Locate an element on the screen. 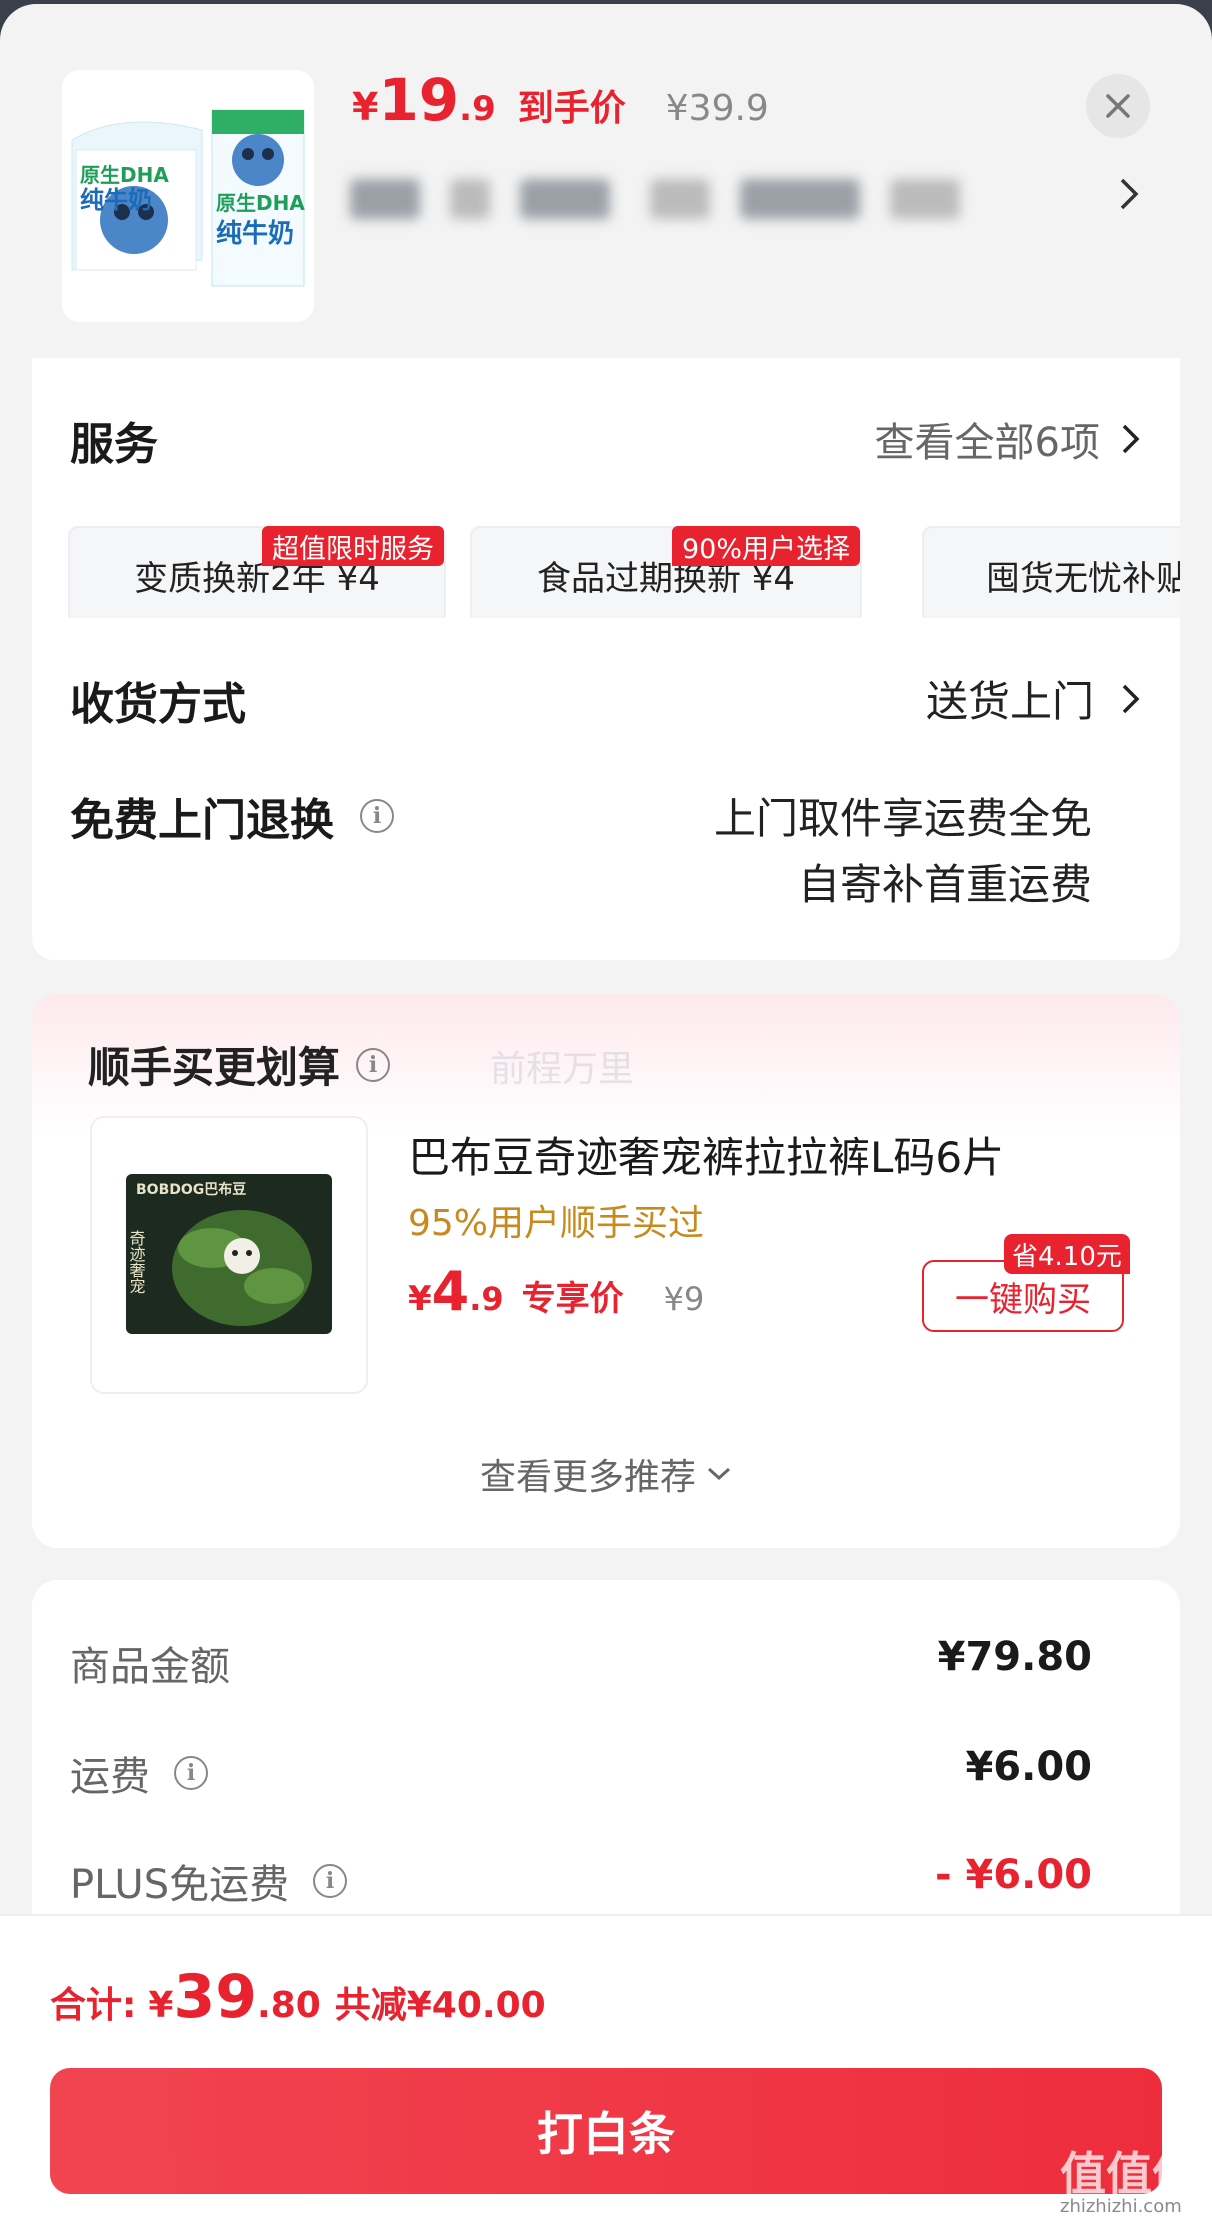  services-title: 服务 is located at coordinates (114, 444).